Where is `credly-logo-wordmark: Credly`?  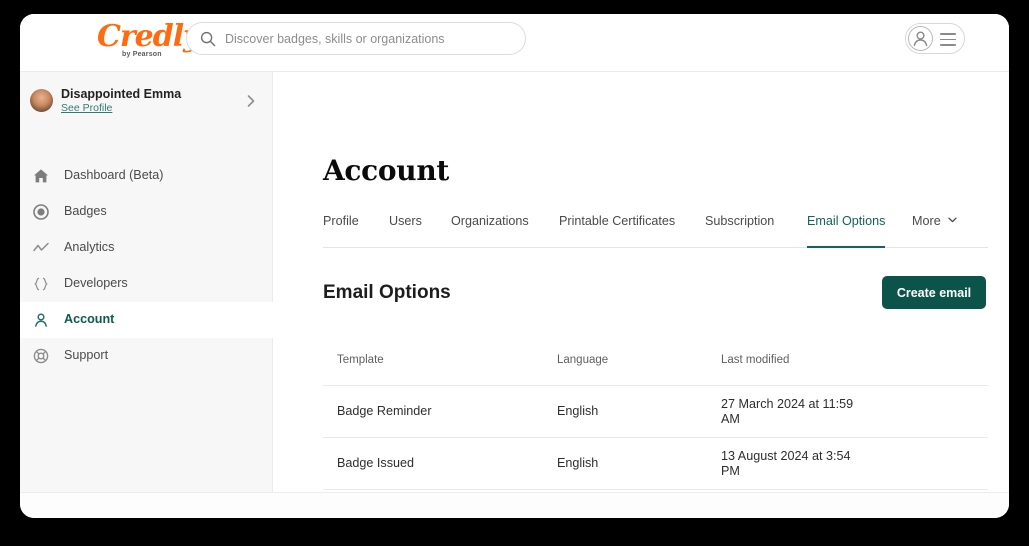
credly-logo-wordmark: Credly is located at coordinates (149, 36).